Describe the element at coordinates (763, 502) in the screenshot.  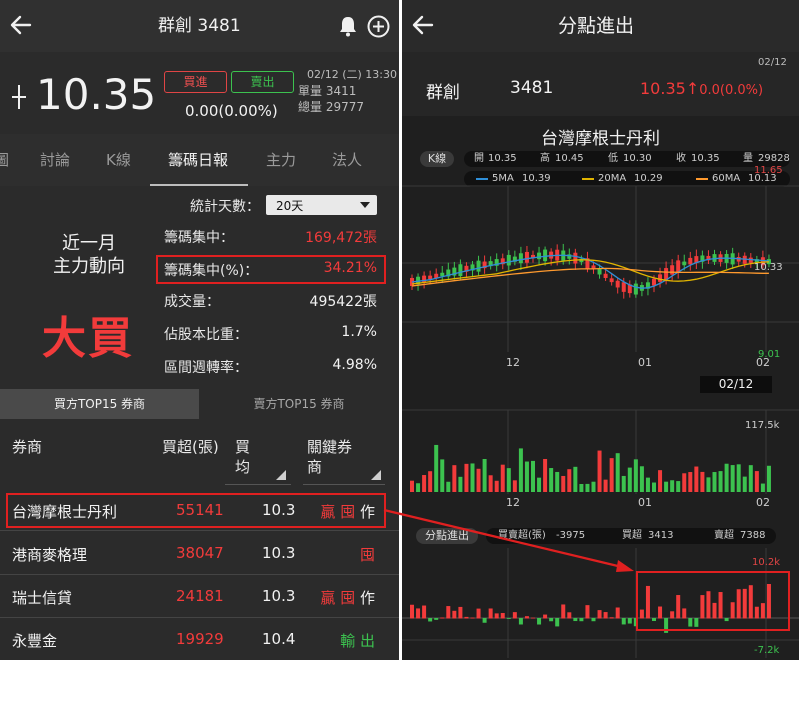
I see `x-tick-feb: 02` at that location.